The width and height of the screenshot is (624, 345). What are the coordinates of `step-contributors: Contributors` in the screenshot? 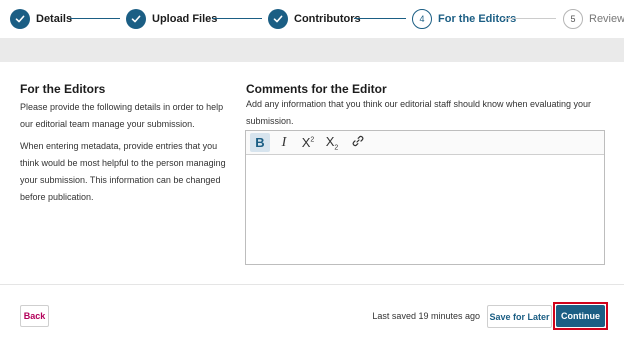 It's located at (314, 19).